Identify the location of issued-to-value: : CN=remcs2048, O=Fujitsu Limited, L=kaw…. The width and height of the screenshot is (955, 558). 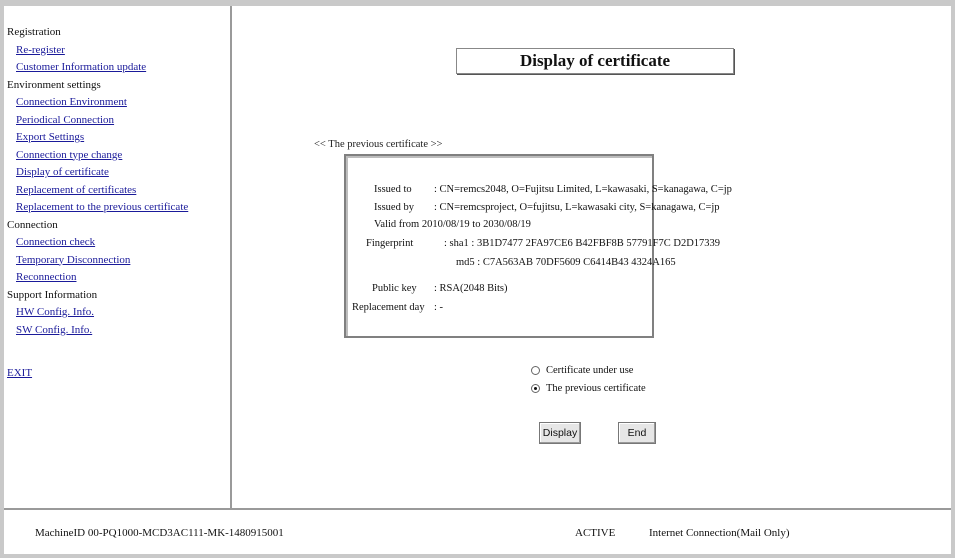
(583, 189).